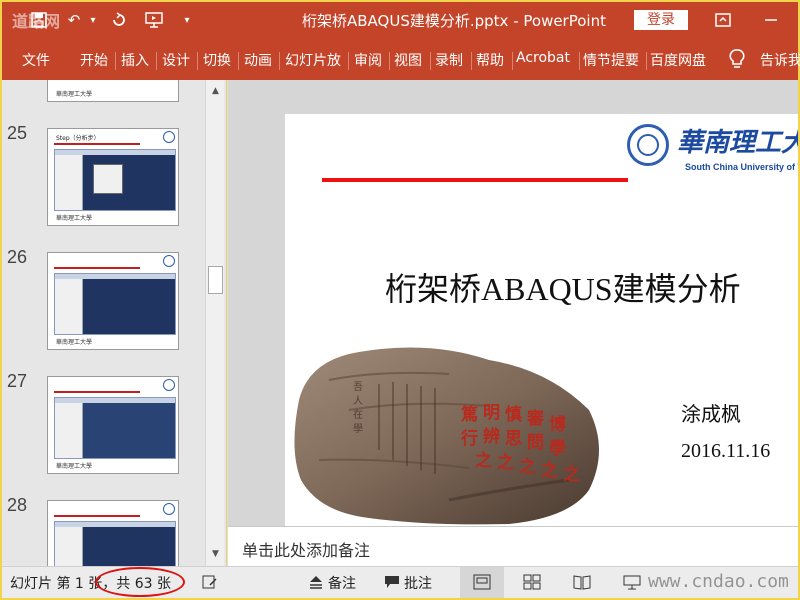  Describe the element at coordinates (408, 60) in the screenshot. I see `tab-view: 视图` at that location.